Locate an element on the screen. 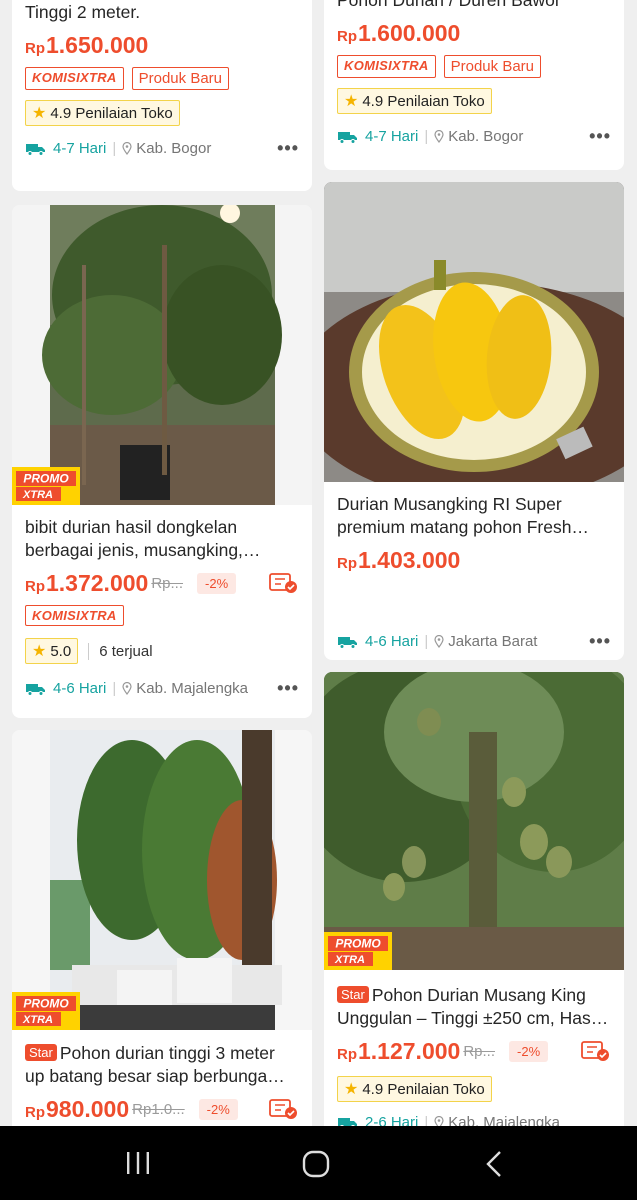  price: Rp1.600.000 is located at coordinates (399, 32).